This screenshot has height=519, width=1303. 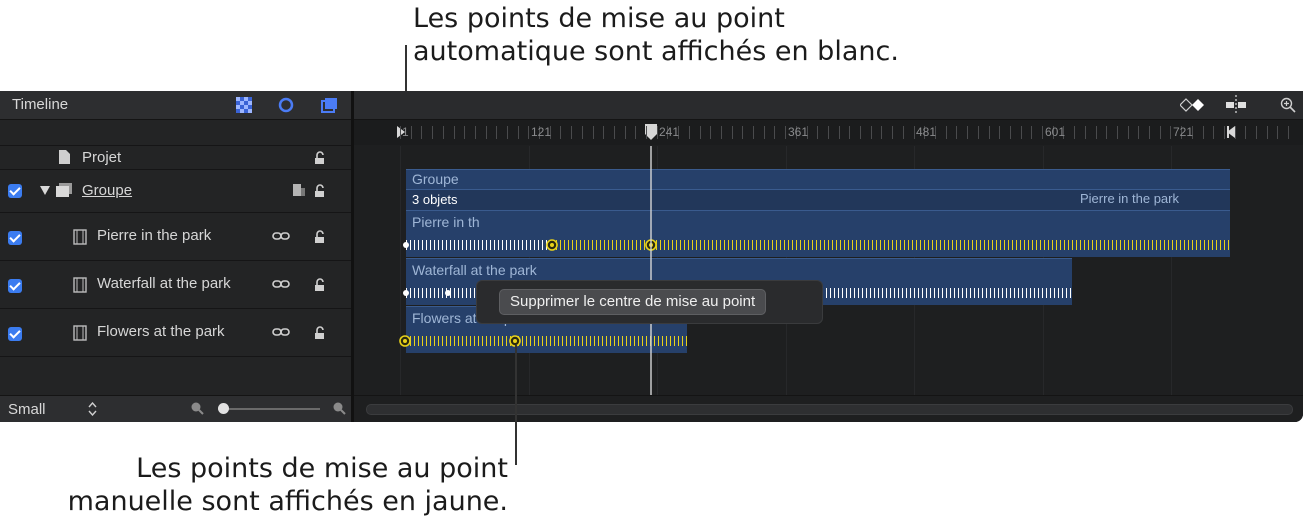 What do you see at coordinates (1055, 132) in the screenshot?
I see `ruler-label: 601` at bounding box center [1055, 132].